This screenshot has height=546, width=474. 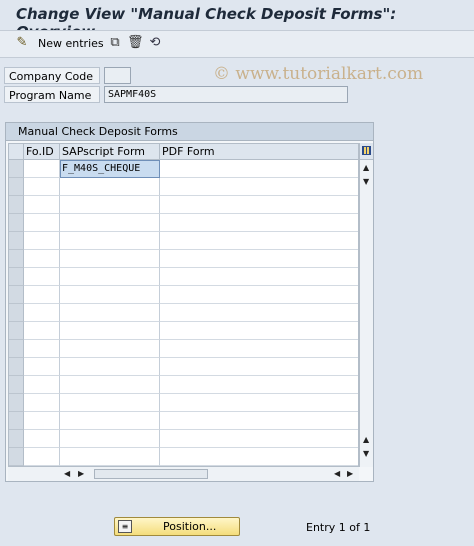 What do you see at coordinates (366, 182) in the screenshot?
I see `scroll-down-icon: ▼` at bounding box center [366, 182].